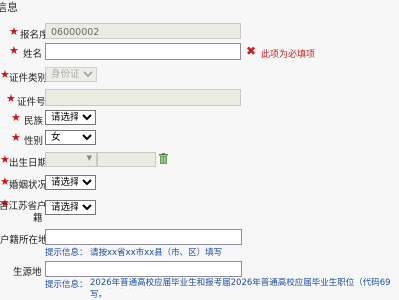 The image size is (399, 300). What do you see at coordinates (143, 269) in the screenshot?
I see `origin-input` at bounding box center [143, 269].